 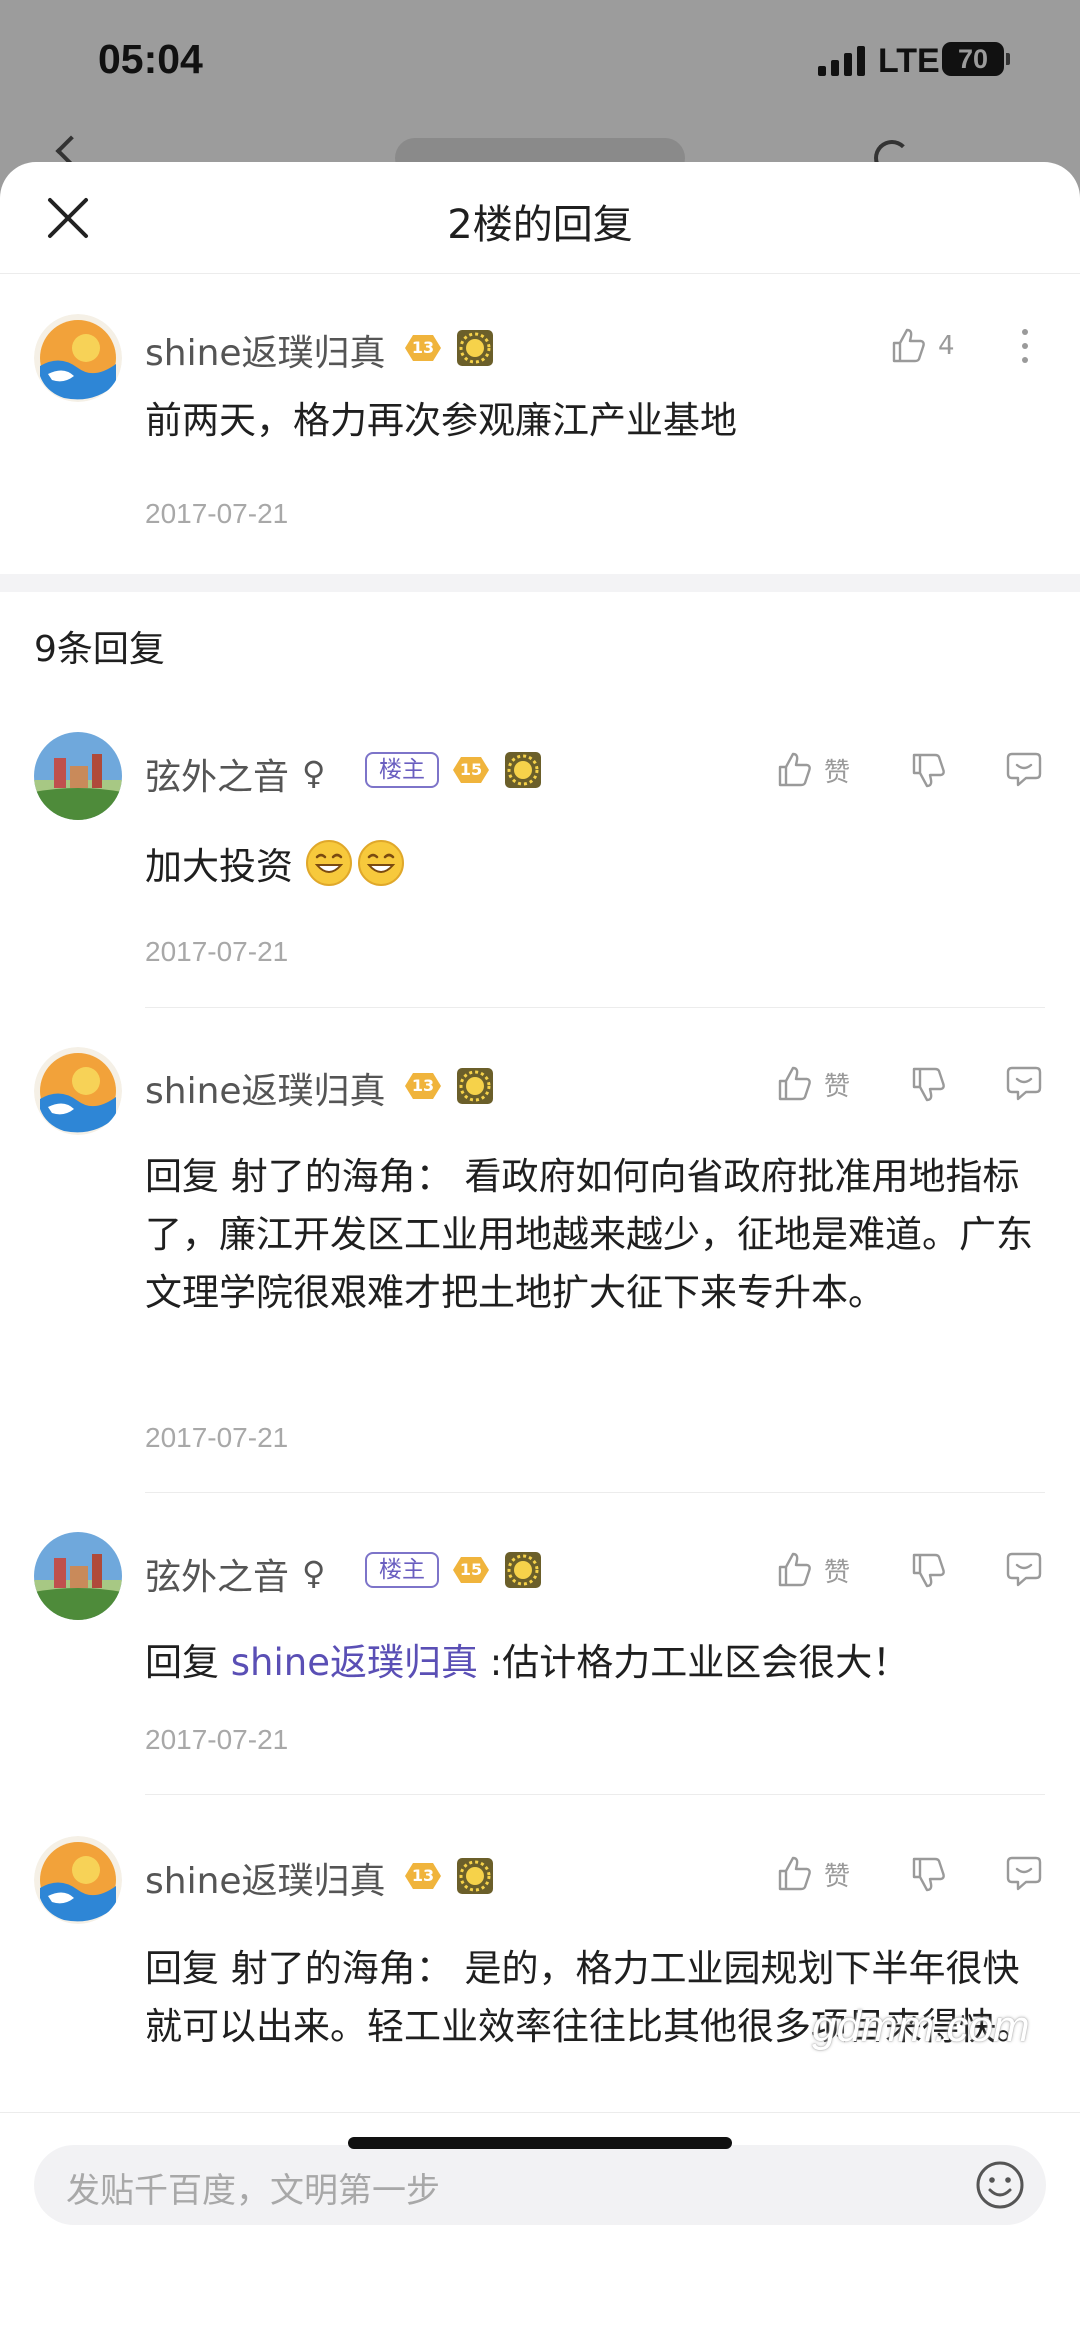 What do you see at coordinates (540, 2185) in the screenshot?
I see `comment-input: 发贴千百度，文明第一步` at bounding box center [540, 2185].